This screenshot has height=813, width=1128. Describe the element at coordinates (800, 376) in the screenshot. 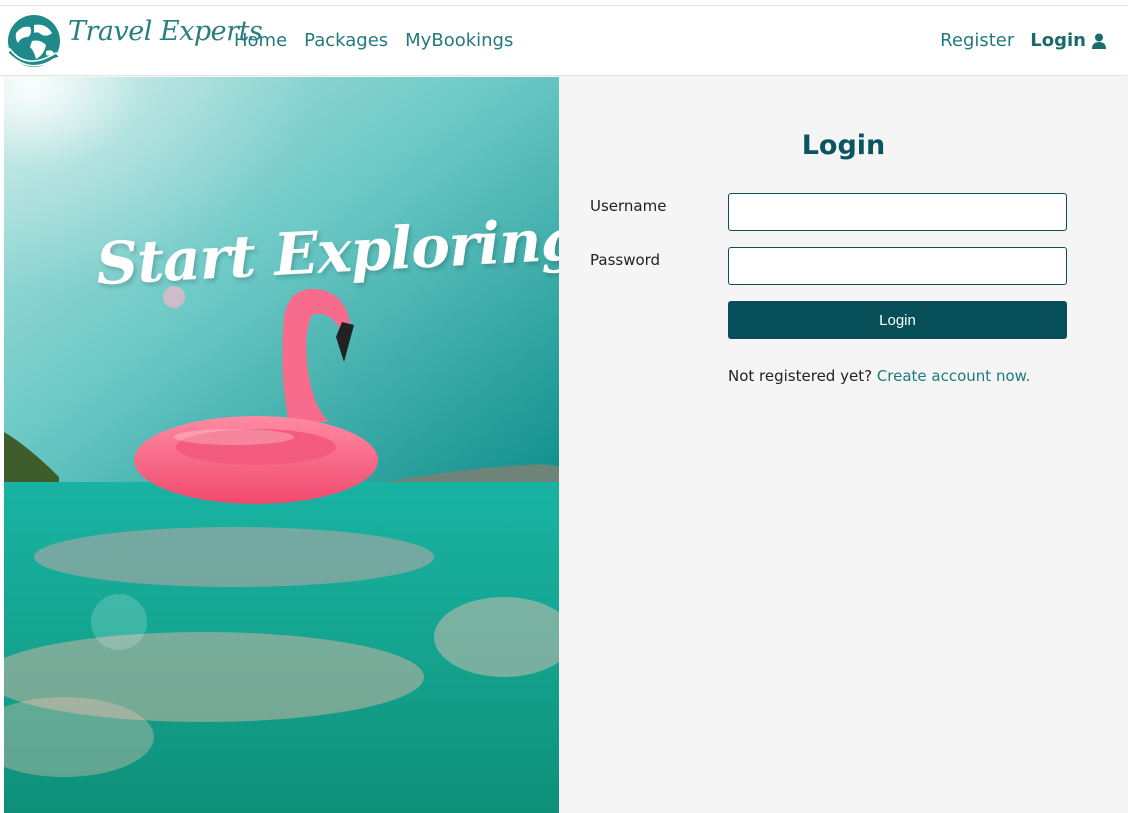

I see `signup-prompt: Not registered yet?` at that location.